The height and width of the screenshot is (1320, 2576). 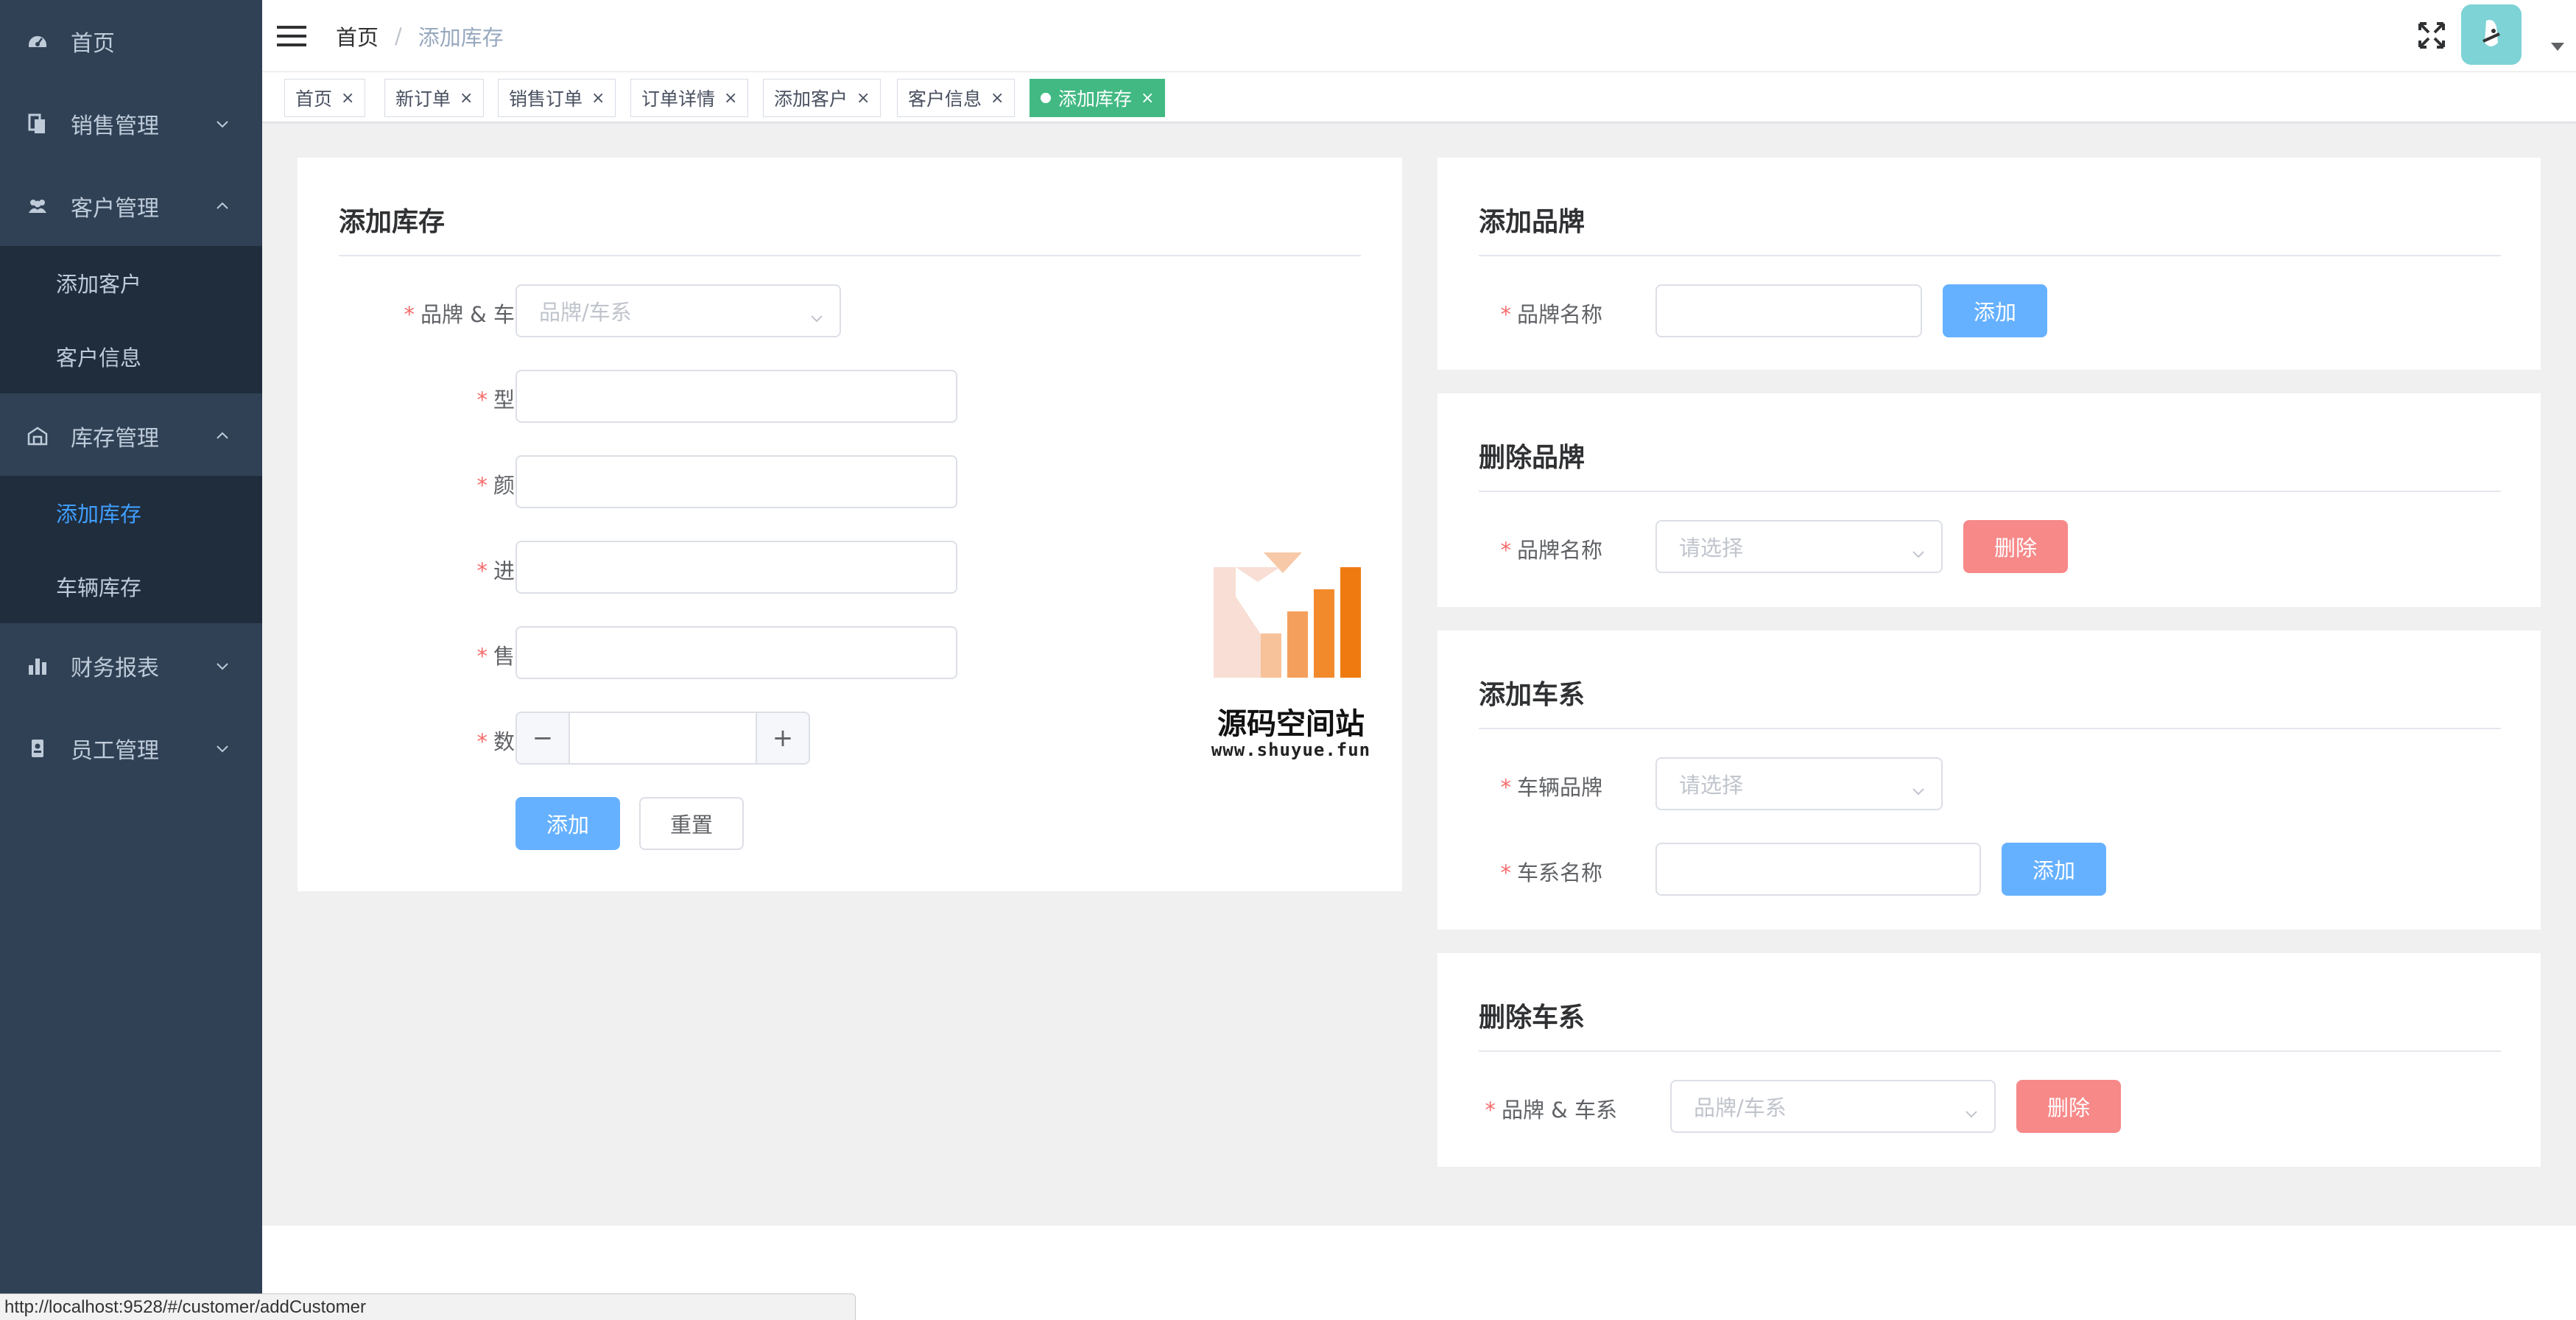 I want to click on sidebar-item-label: 财务报表, so click(x=115, y=669).